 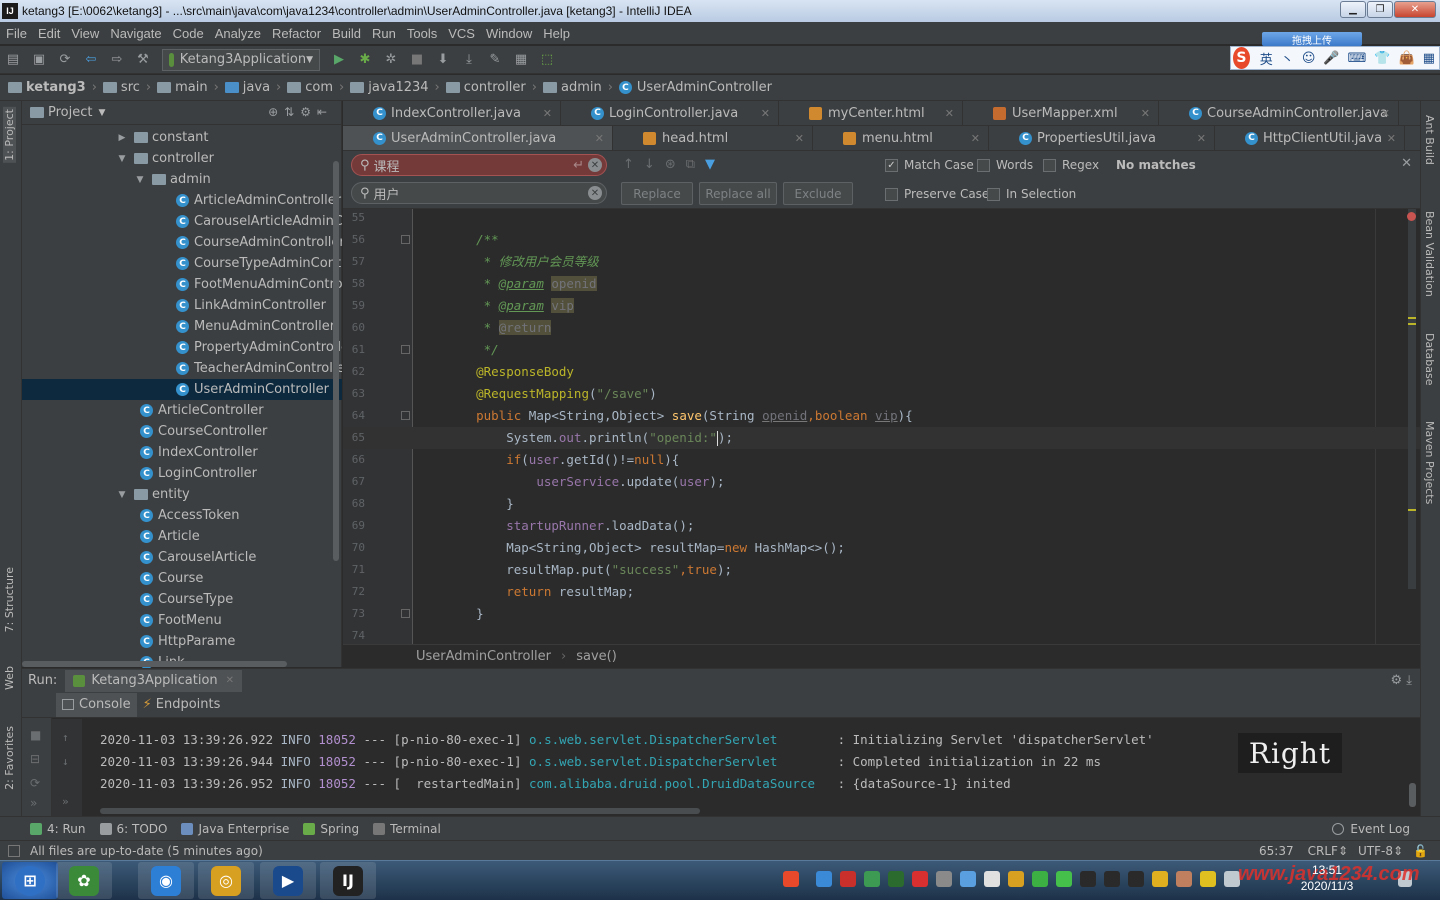 I want to click on tree-class: C Course, so click(x=182, y=578).